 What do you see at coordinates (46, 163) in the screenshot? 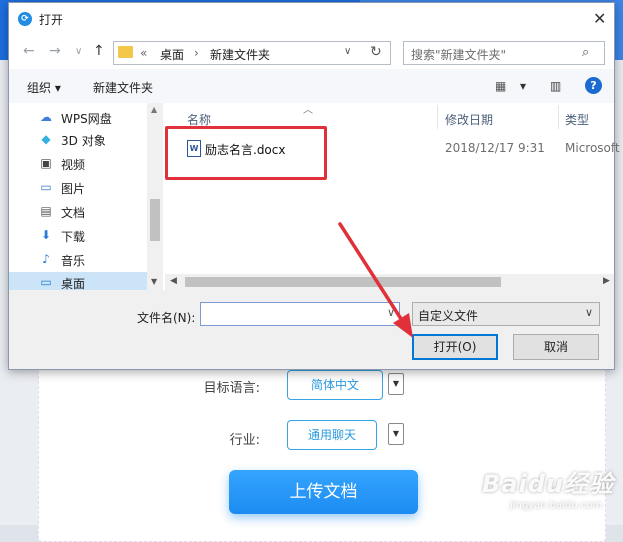
I see `film-icon: ▣` at bounding box center [46, 163].